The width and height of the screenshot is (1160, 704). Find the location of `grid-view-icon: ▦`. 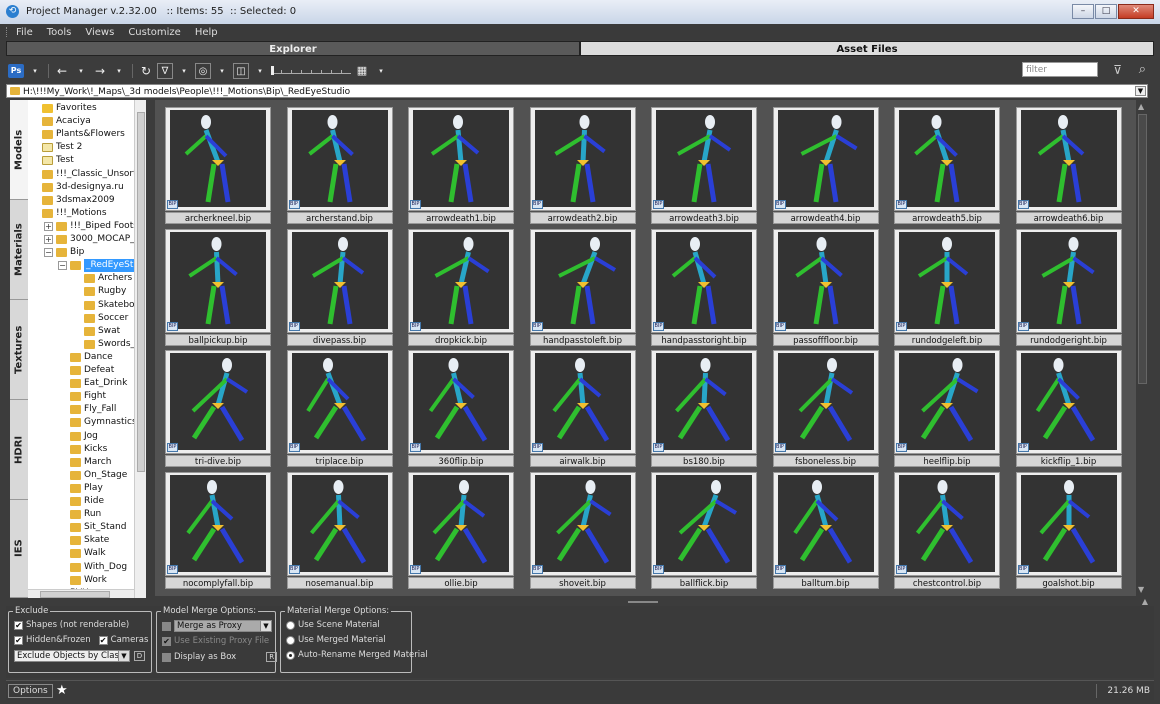

grid-view-icon: ▦ is located at coordinates (362, 71).